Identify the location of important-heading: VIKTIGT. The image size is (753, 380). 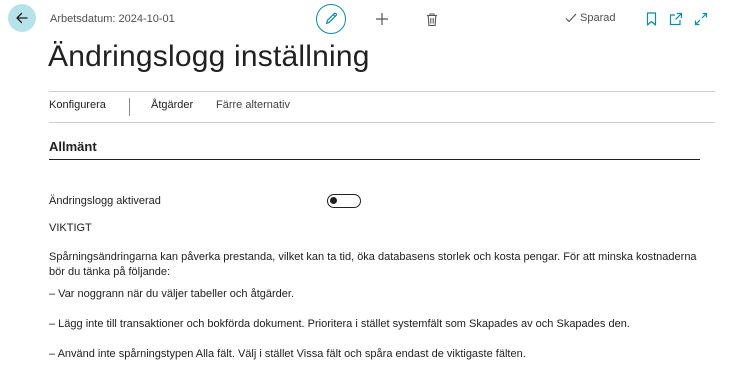
(70, 228).